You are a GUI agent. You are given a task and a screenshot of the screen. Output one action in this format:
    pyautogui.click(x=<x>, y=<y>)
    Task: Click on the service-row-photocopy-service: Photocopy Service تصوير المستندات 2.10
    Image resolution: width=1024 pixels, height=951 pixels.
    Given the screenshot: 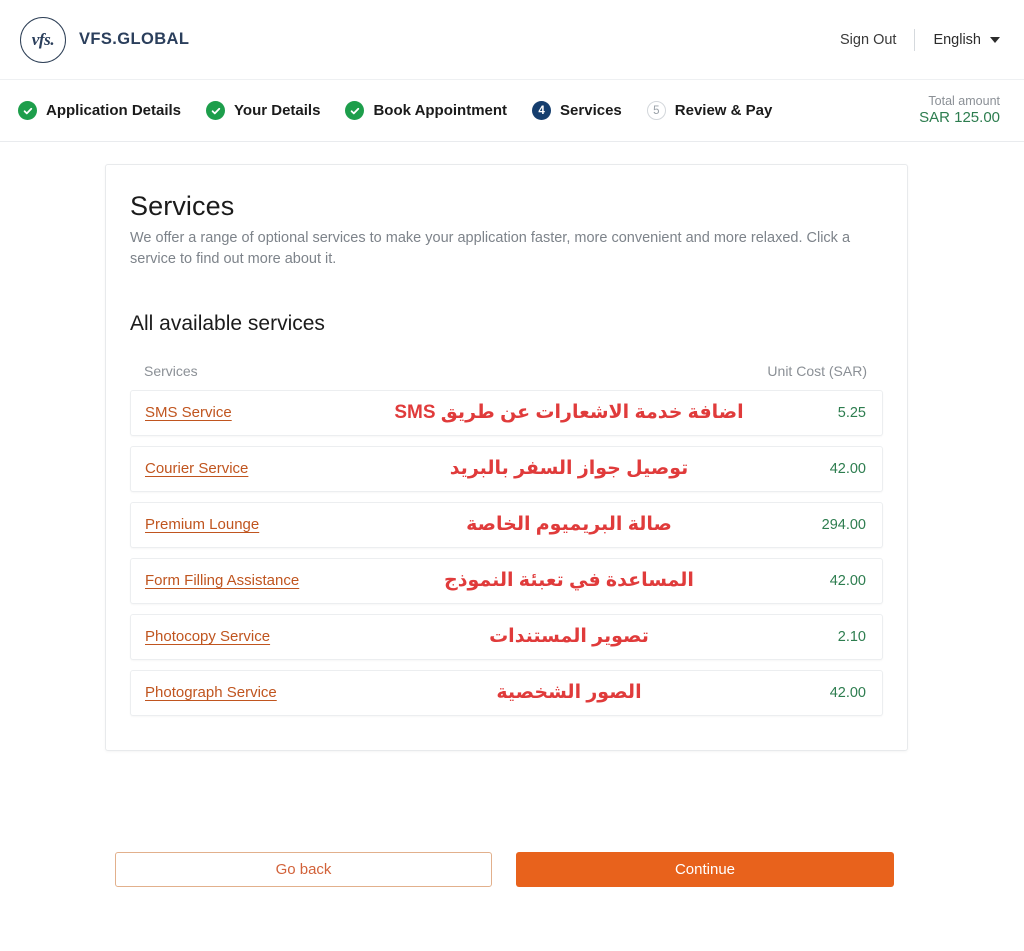 What is the action you would take?
    pyautogui.click(x=506, y=636)
    